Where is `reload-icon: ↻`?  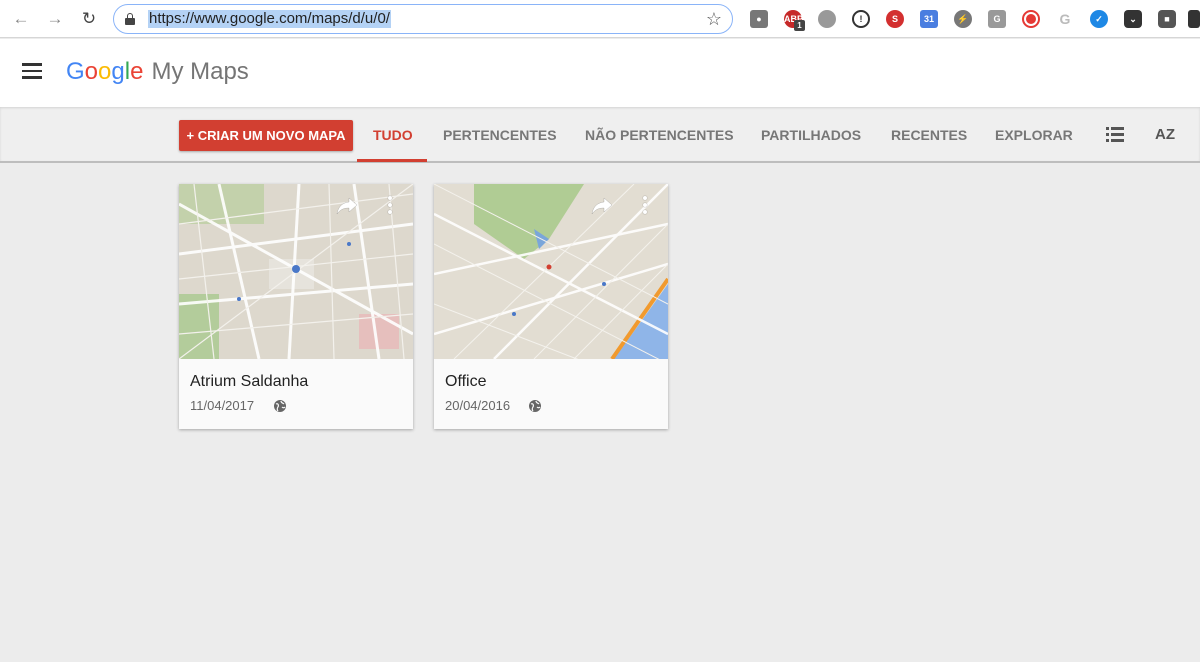 reload-icon: ↻ is located at coordinates (89, 19).